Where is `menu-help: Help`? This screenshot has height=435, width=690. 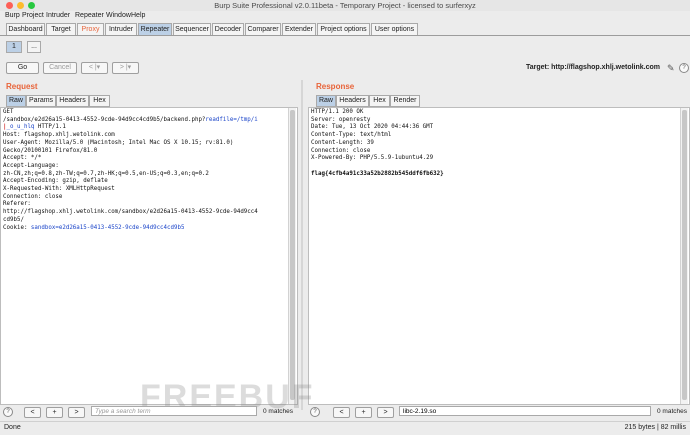
menu-help: Help is located at coordinates (138, 15).